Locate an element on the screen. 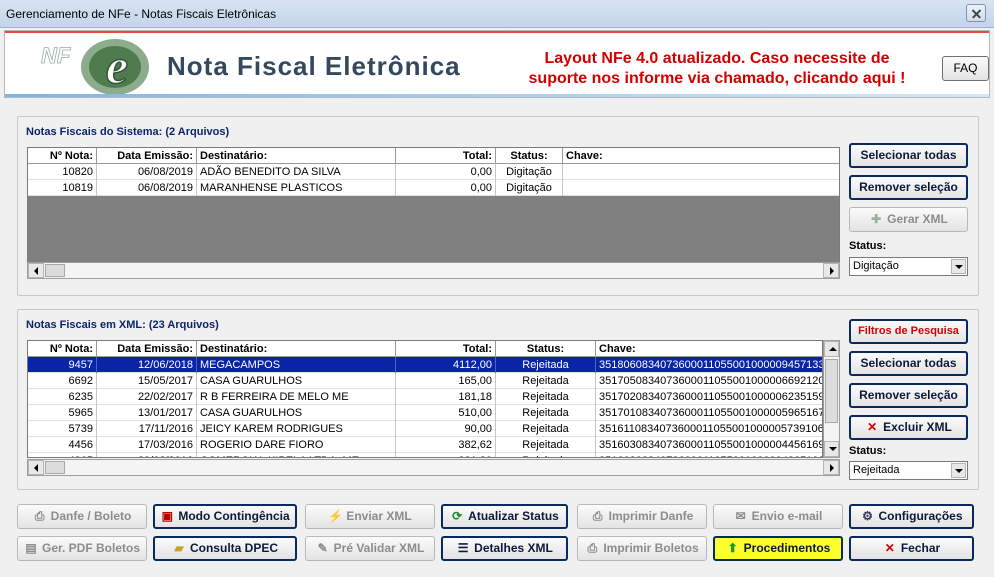 The height and width of the screenshot is (577, 994). remove-selection-xml-button: Remover seleção is located at coordinates (908, 395).